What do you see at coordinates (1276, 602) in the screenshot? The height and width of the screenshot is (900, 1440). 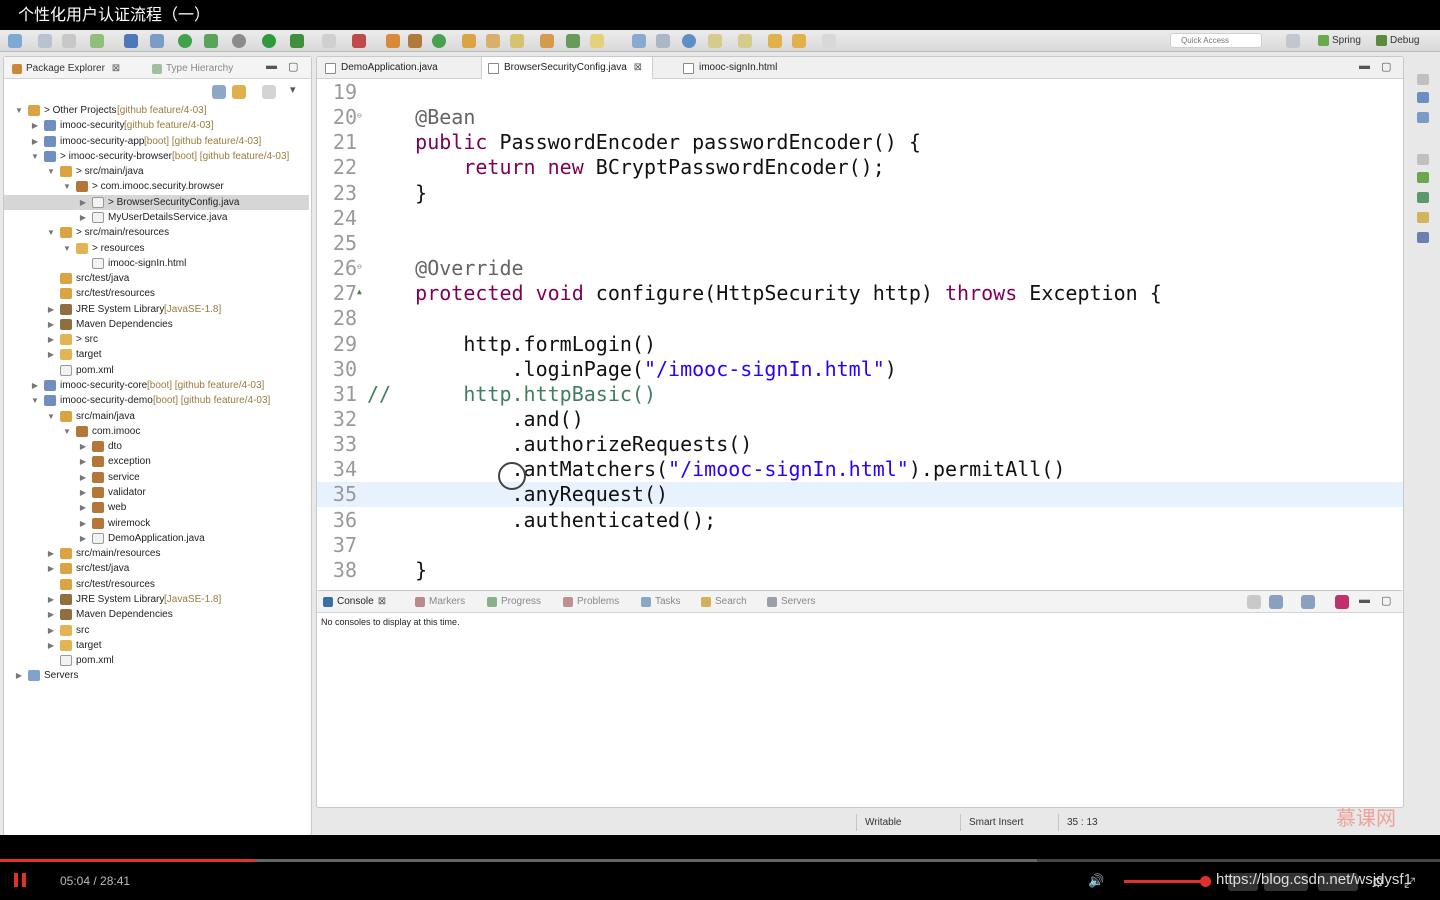 I see `display-console-icon` at bounding box center [1276, 602].